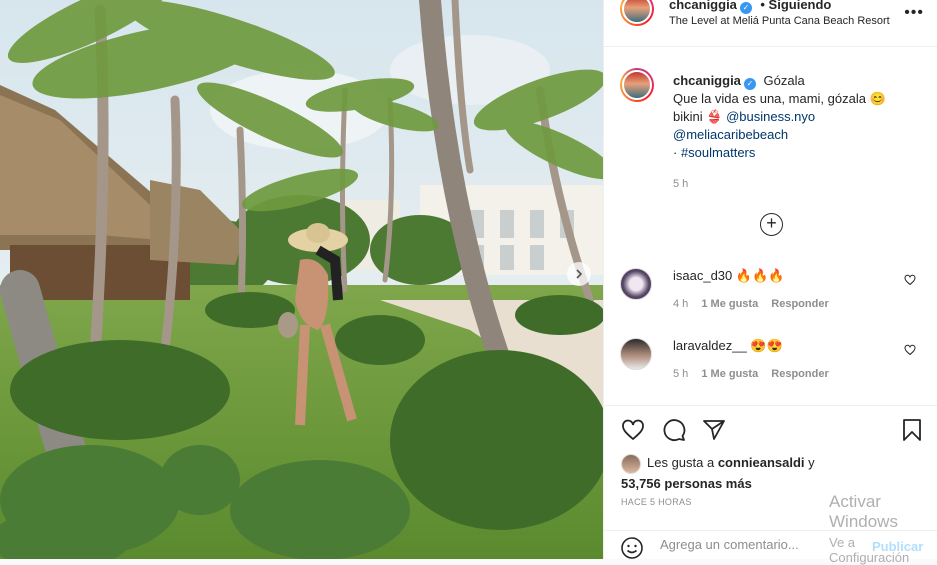 The height and width of the screenshot is (565, 937). Describe the element at coordinates (686, 483) in the screenshot. I see `likes-count: 53,756 personas más` at that location.